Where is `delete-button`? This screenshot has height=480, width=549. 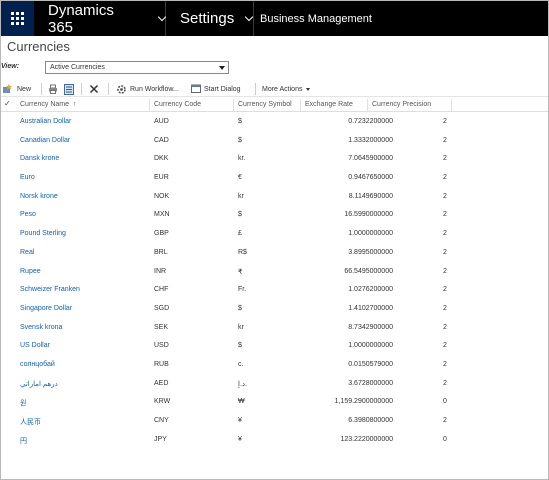 delete-button is located at coordinates (94, 89).